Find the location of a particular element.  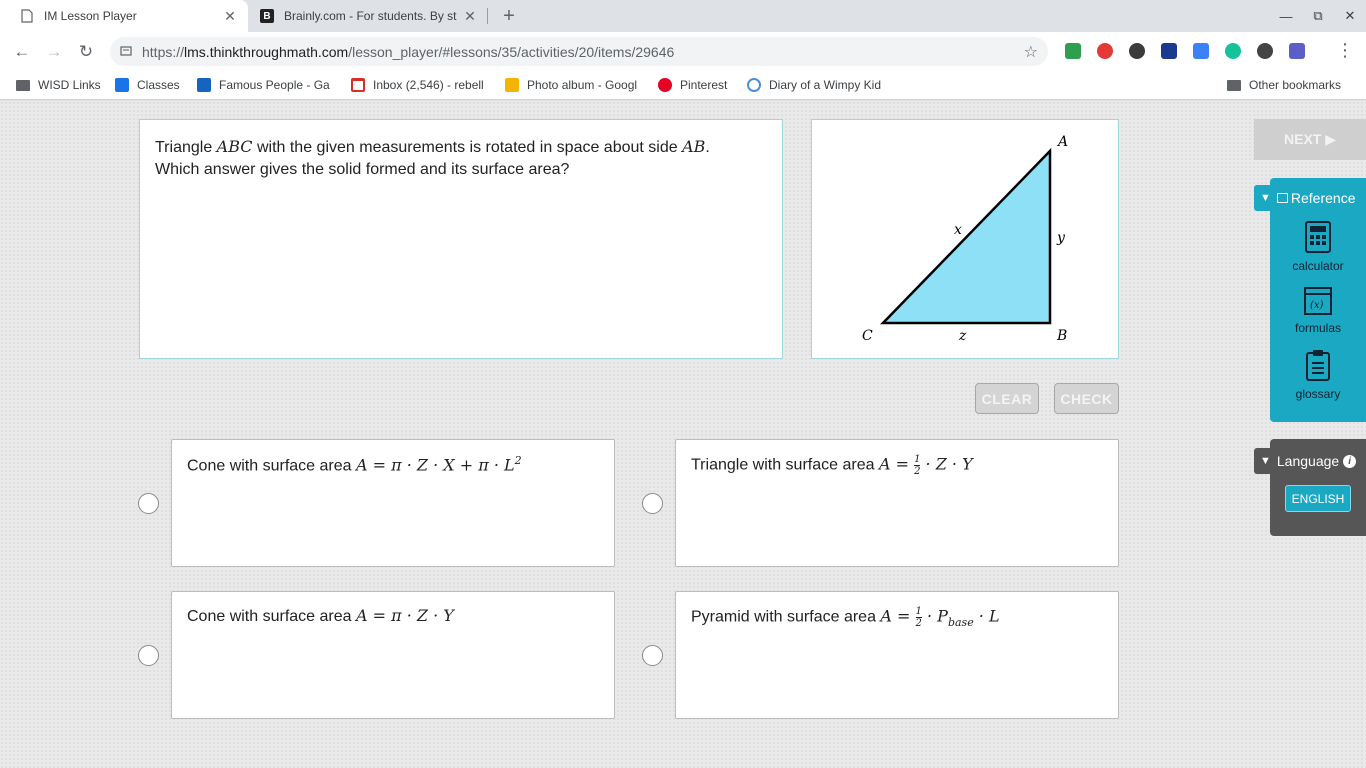

bookmark-famous-people: Famous People - Ga is located at coordinates (265, 85).